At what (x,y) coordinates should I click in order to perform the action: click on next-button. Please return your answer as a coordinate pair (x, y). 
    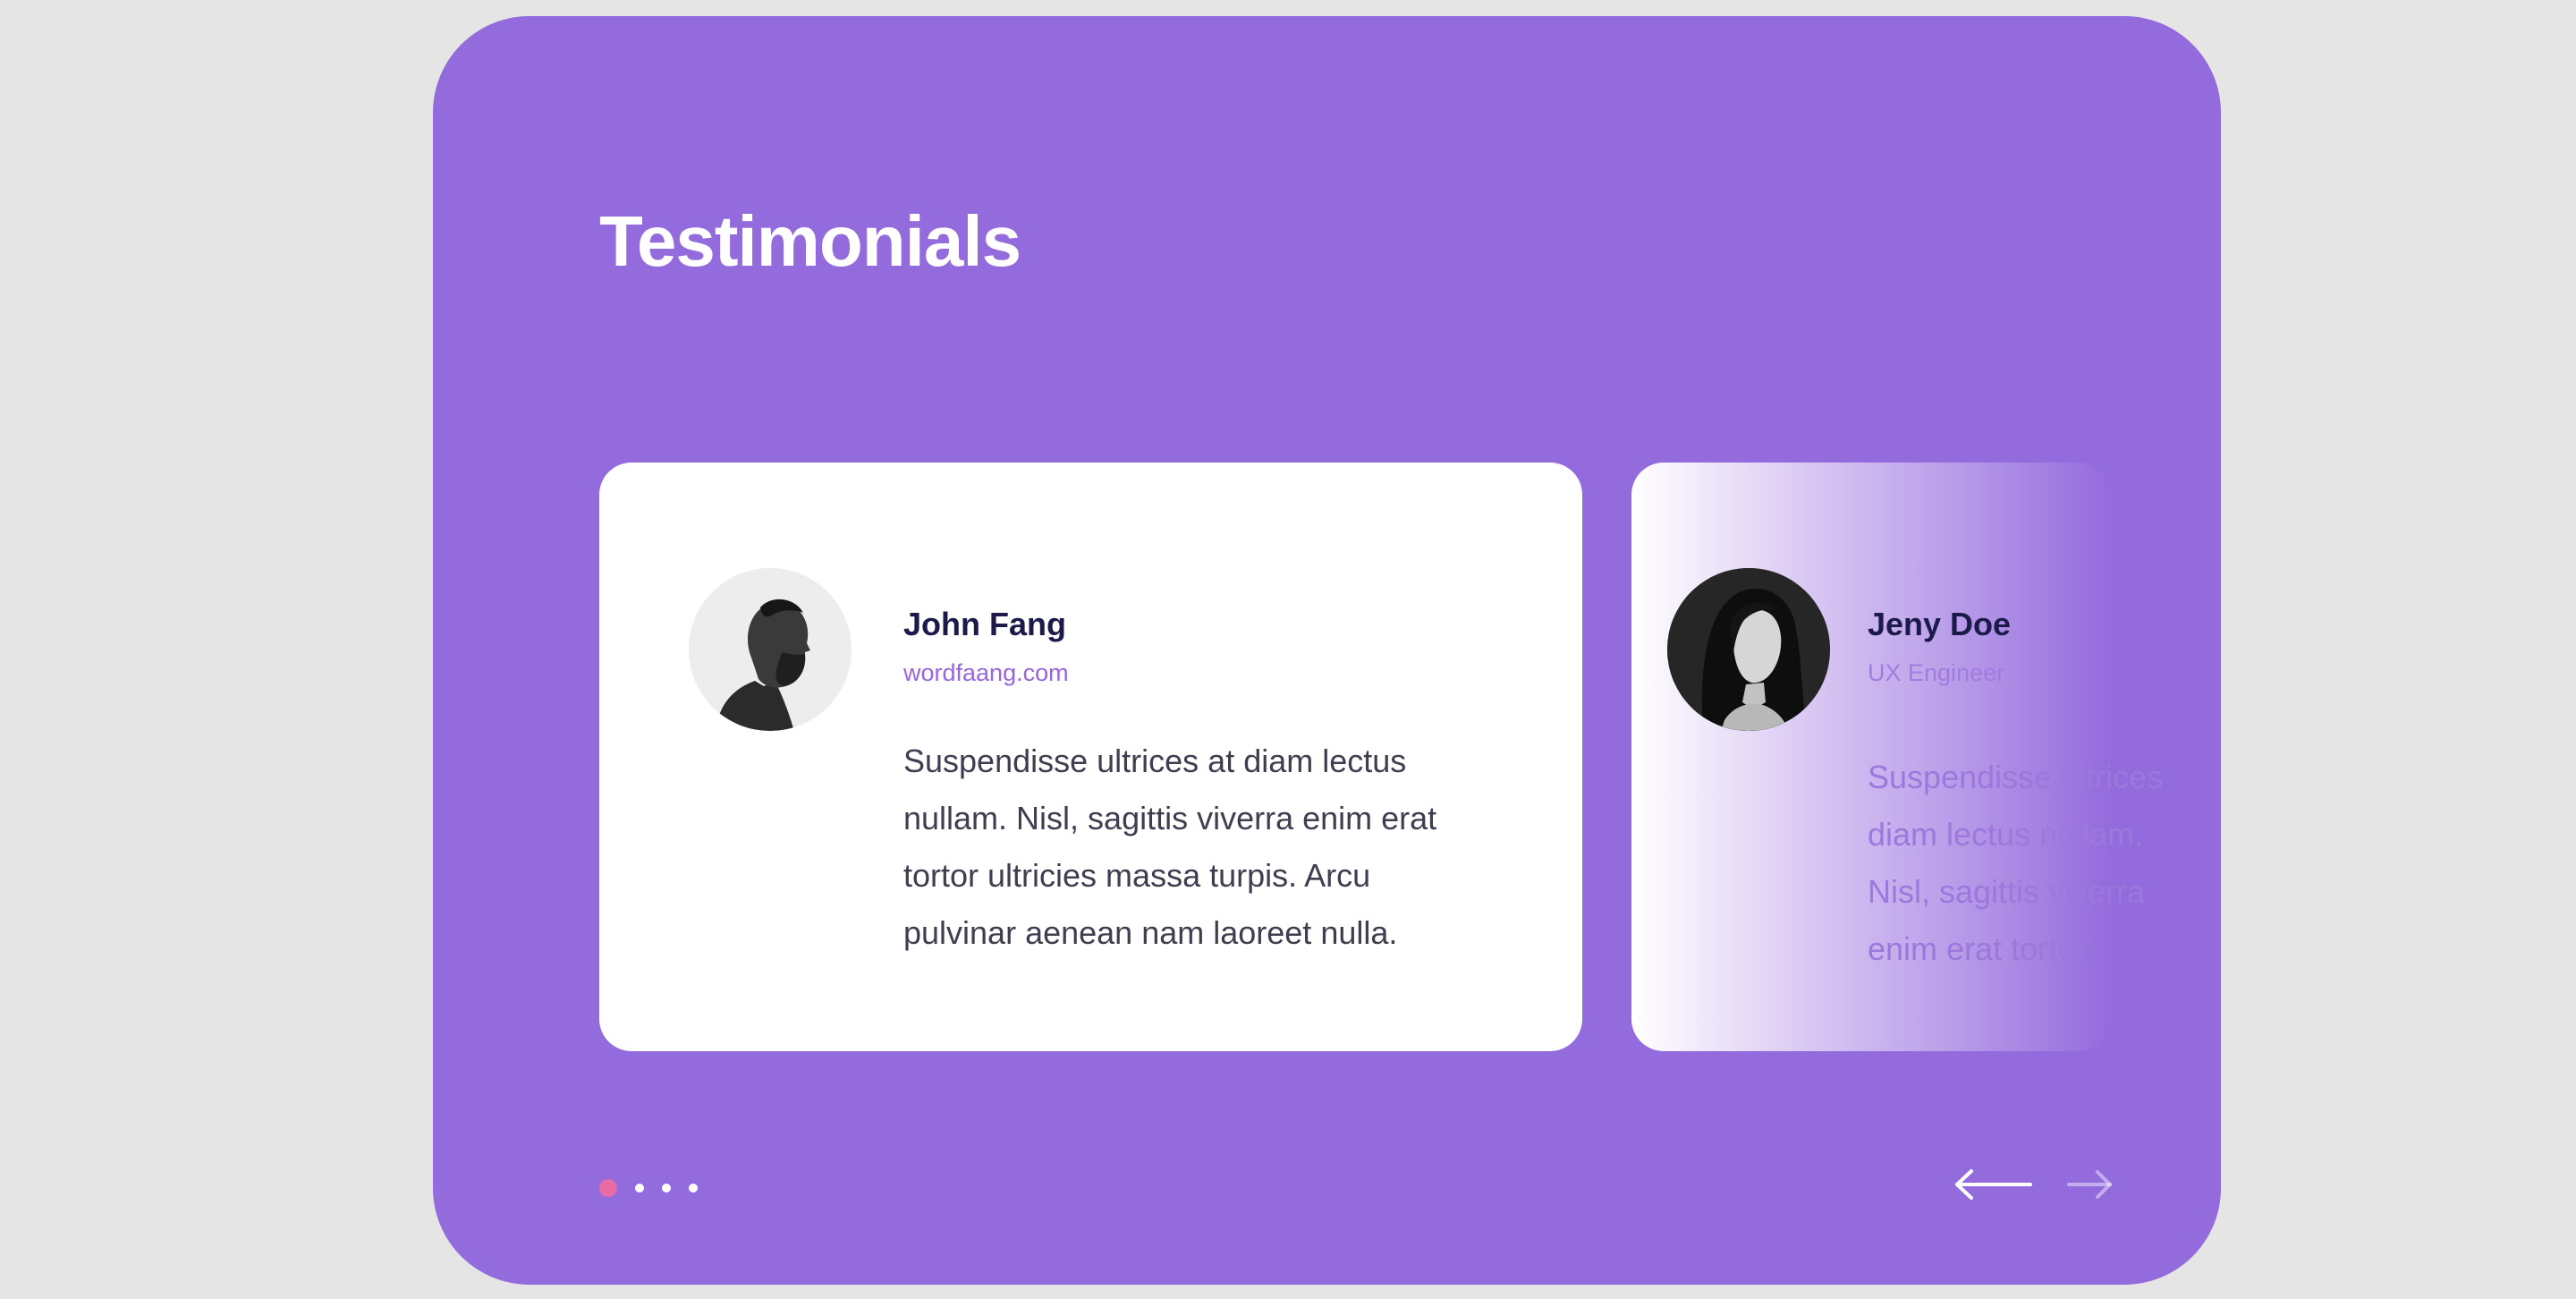
    Looking at the image, I should click on (2092, 1184).